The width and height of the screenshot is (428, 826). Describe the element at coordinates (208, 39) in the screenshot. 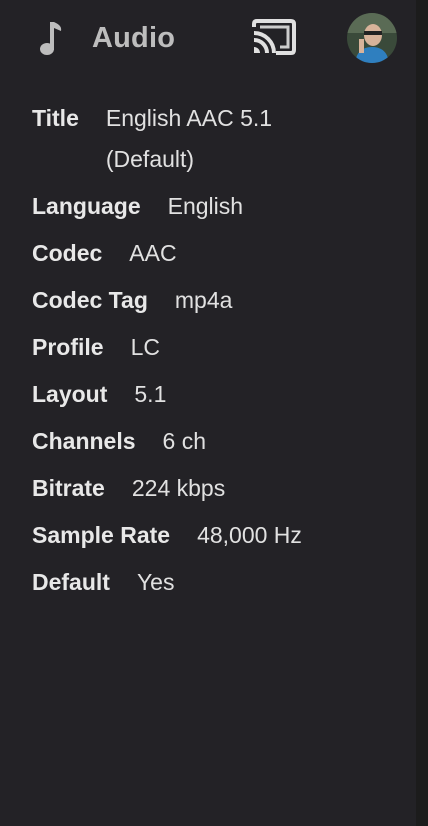

I see `header-bar: Audio` at that location.